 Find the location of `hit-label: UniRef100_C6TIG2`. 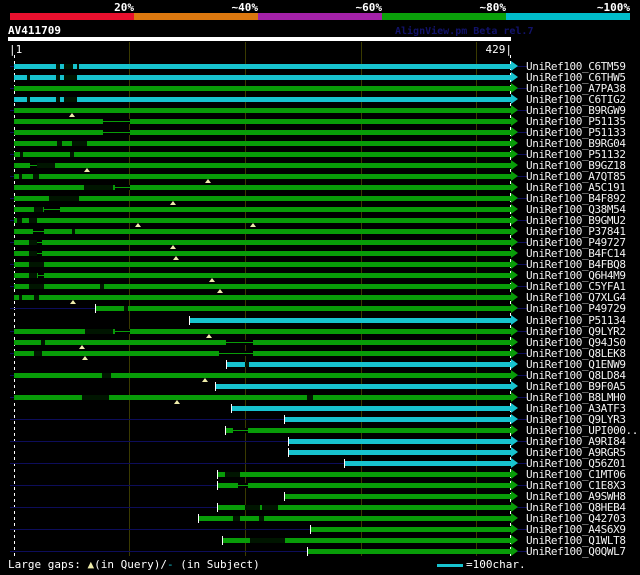

hit-label: UniRef100_C6TIG2 is located at coordinates (576, 99).